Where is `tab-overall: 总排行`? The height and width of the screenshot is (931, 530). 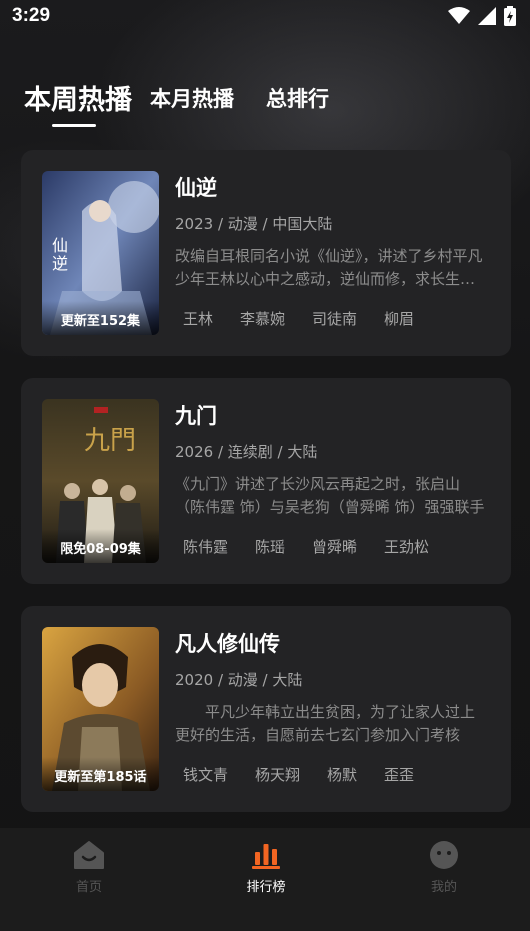 tab-overall: 总排行 is located at coordinates (297, 98).